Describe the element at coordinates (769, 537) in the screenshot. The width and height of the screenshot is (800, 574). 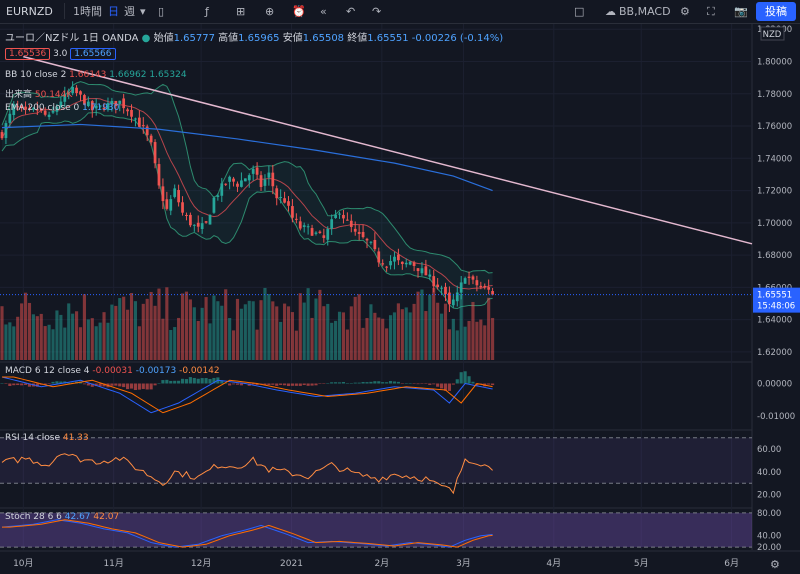
I see `stoch-tick-label: 40.00` at that location.